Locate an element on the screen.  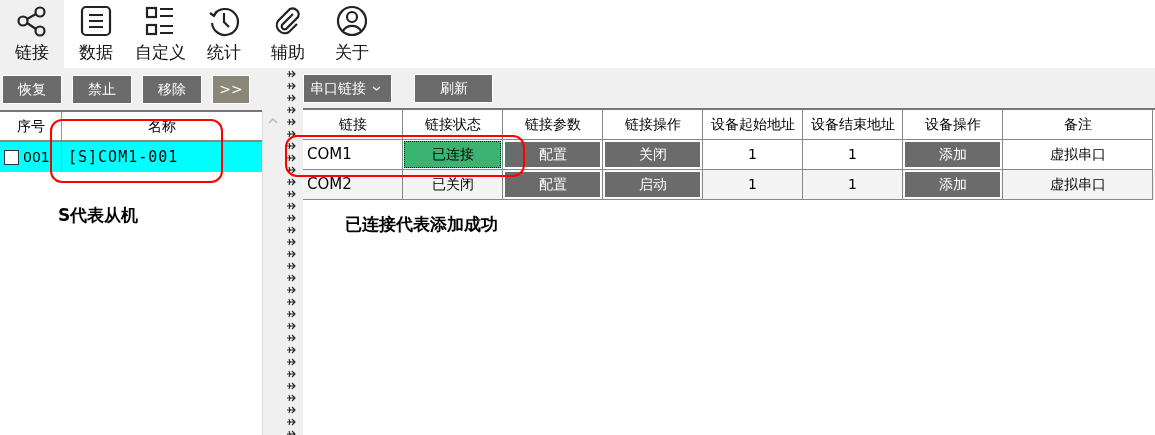
toolbar-tab: 关于 is located at coordinates (352, 34).